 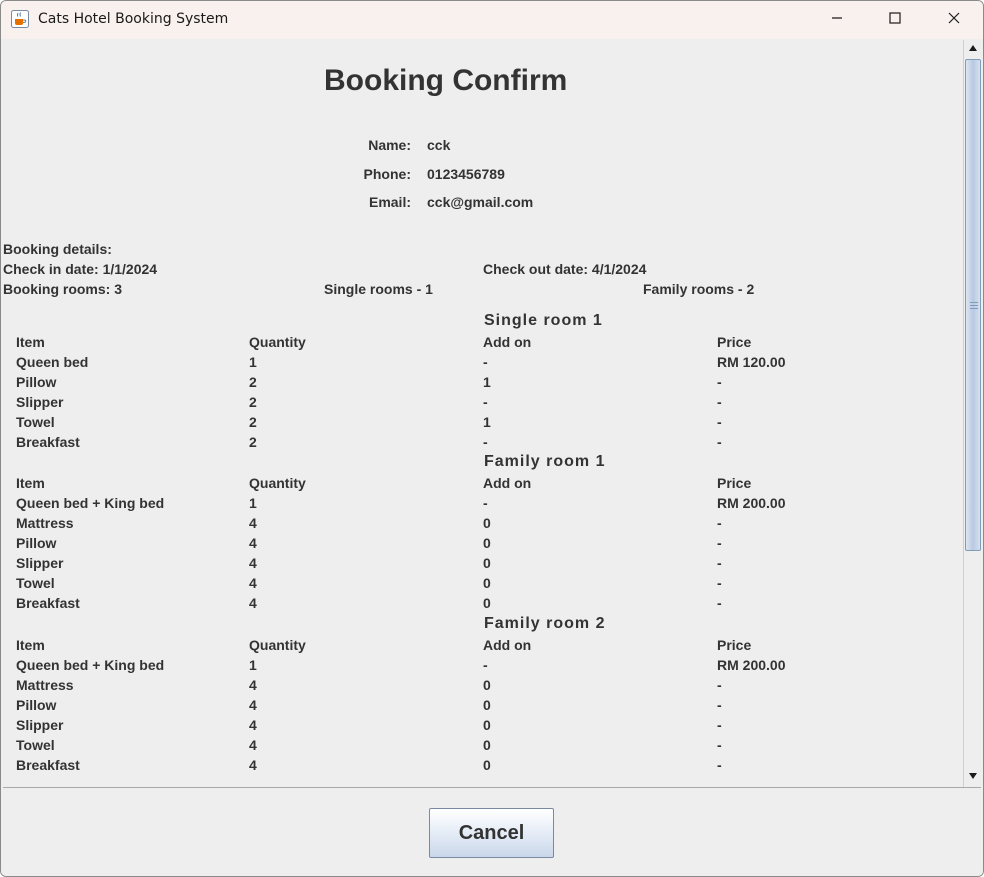 I want to click on page-title: Booking Confirm, so click(x=446, y=80).